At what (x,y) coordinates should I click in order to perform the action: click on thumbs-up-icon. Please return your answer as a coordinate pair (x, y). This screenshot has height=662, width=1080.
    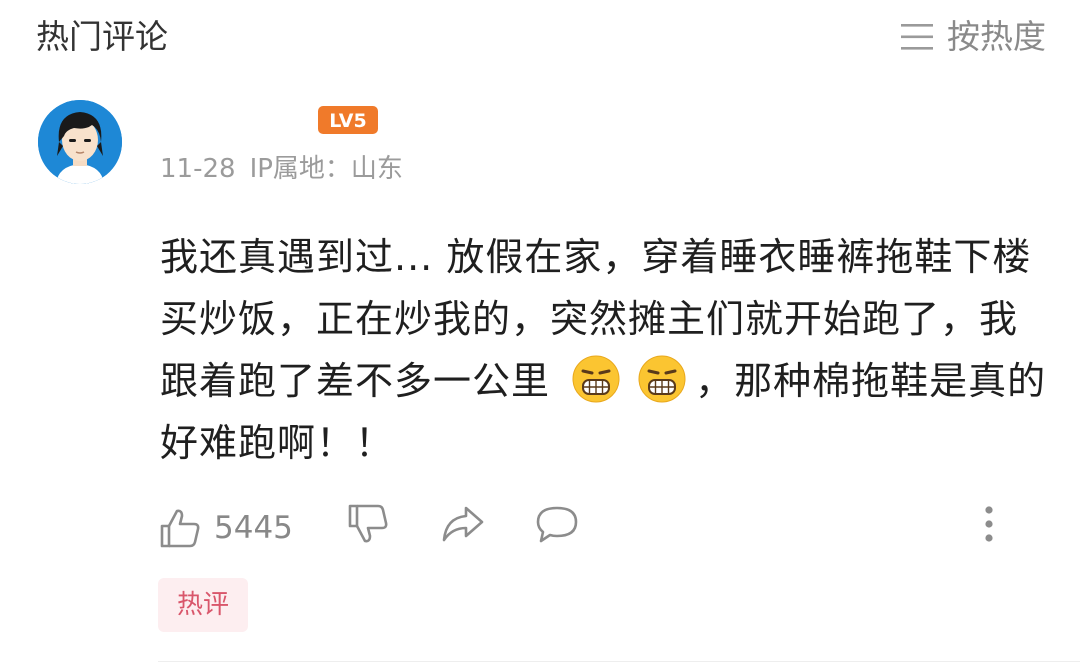
    Looking at the image, I should click on (180, 528).